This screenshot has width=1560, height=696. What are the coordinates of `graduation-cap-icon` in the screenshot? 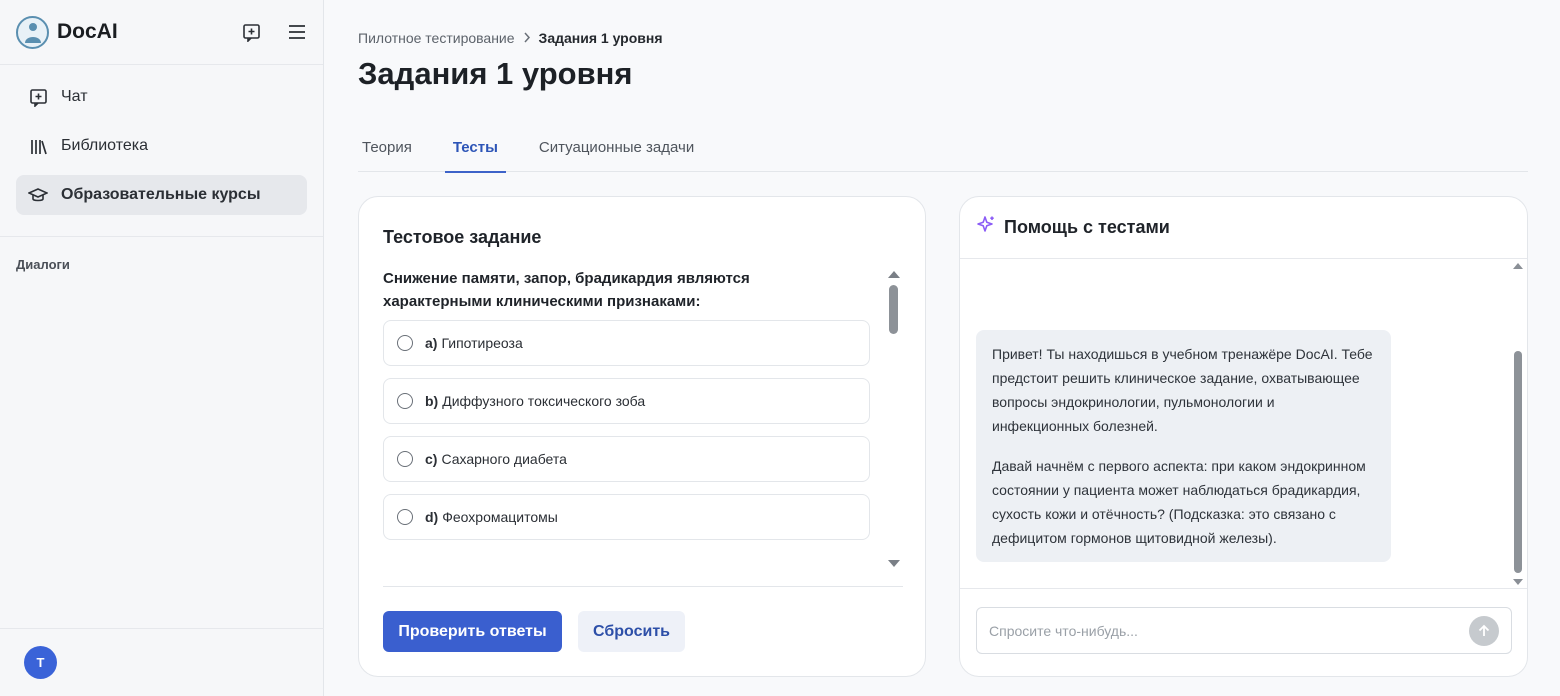 It's located at (38, 195).